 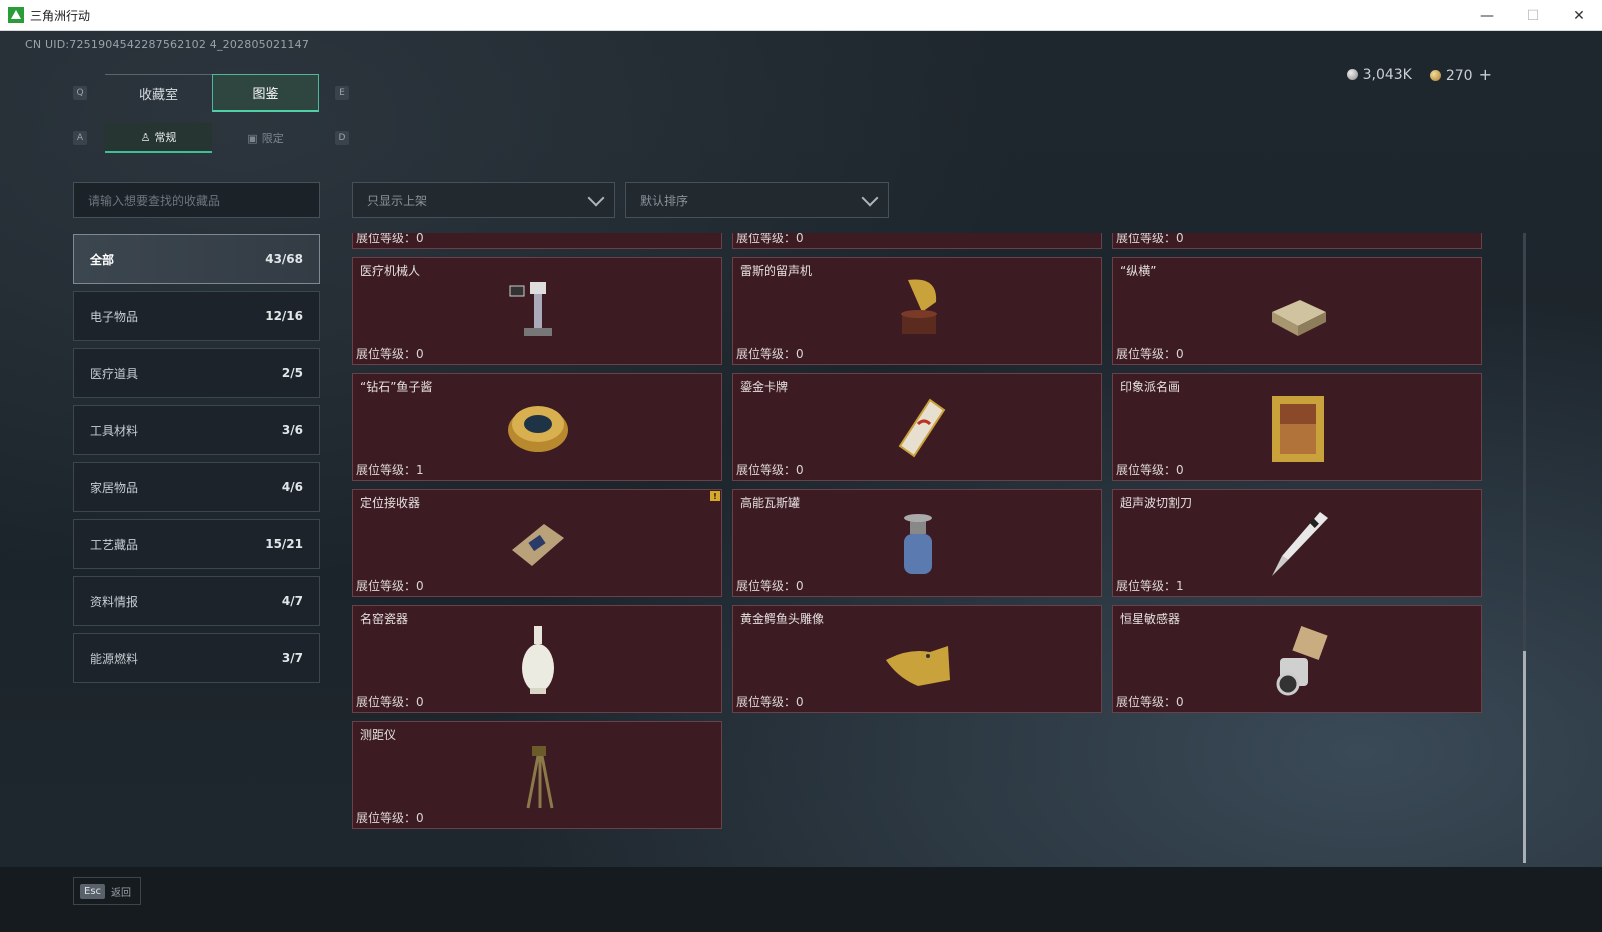 I want to click on back-button: Esc 返回, so click(x=107, y=891).